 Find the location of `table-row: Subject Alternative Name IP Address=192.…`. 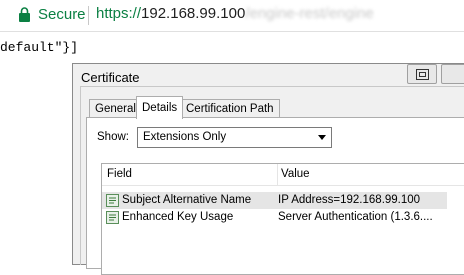

table-row: Subject Alternative Name IP Address=192.… is located at coordinates (274, 200).